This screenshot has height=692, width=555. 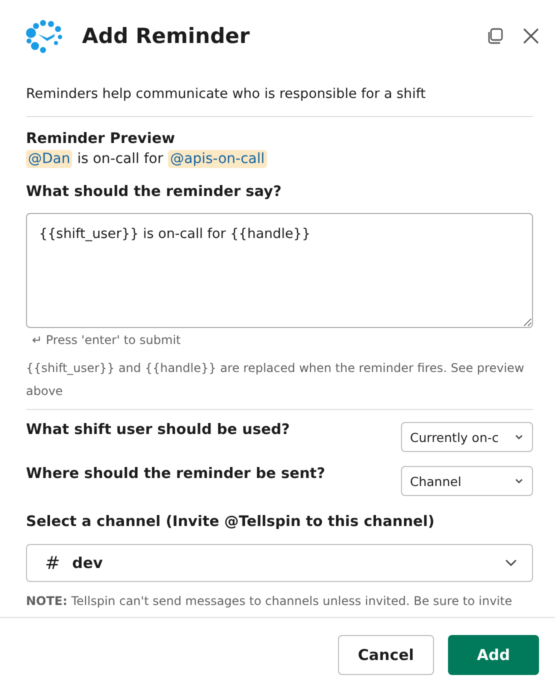 I want to click on field-label: Where should the reminder be sent?, so click(x=176, y=474).